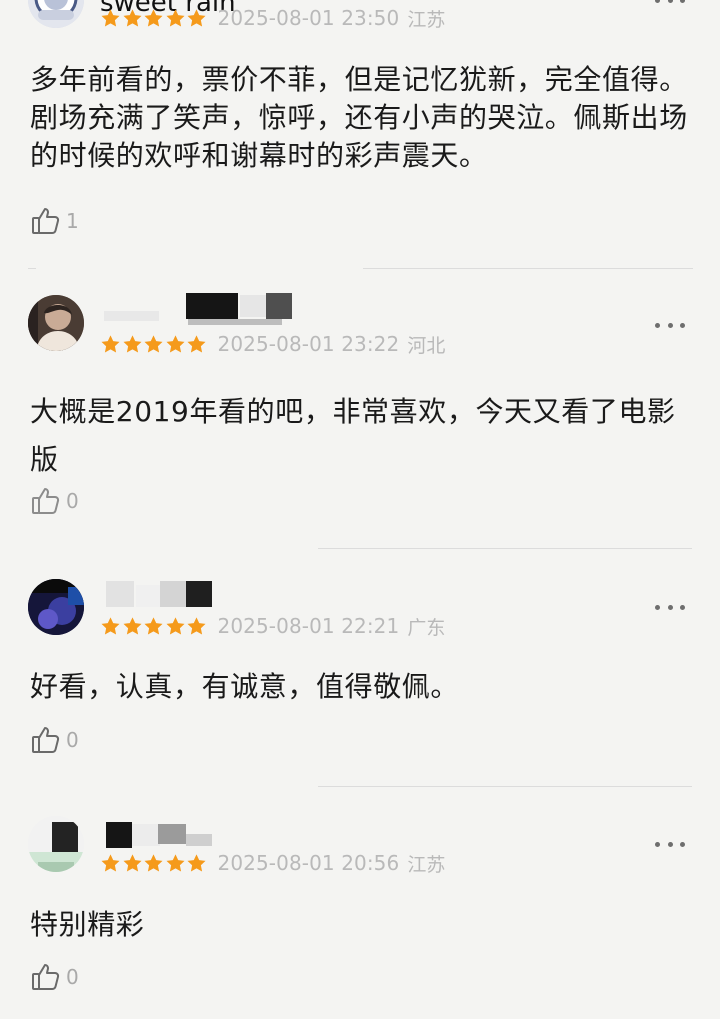 The image size is (720, 1019). What do you see at coordinates (308, 18) in the screenshot?
I see `review-date: 2025-08-01 23:50` at bounding box center [308, 18].